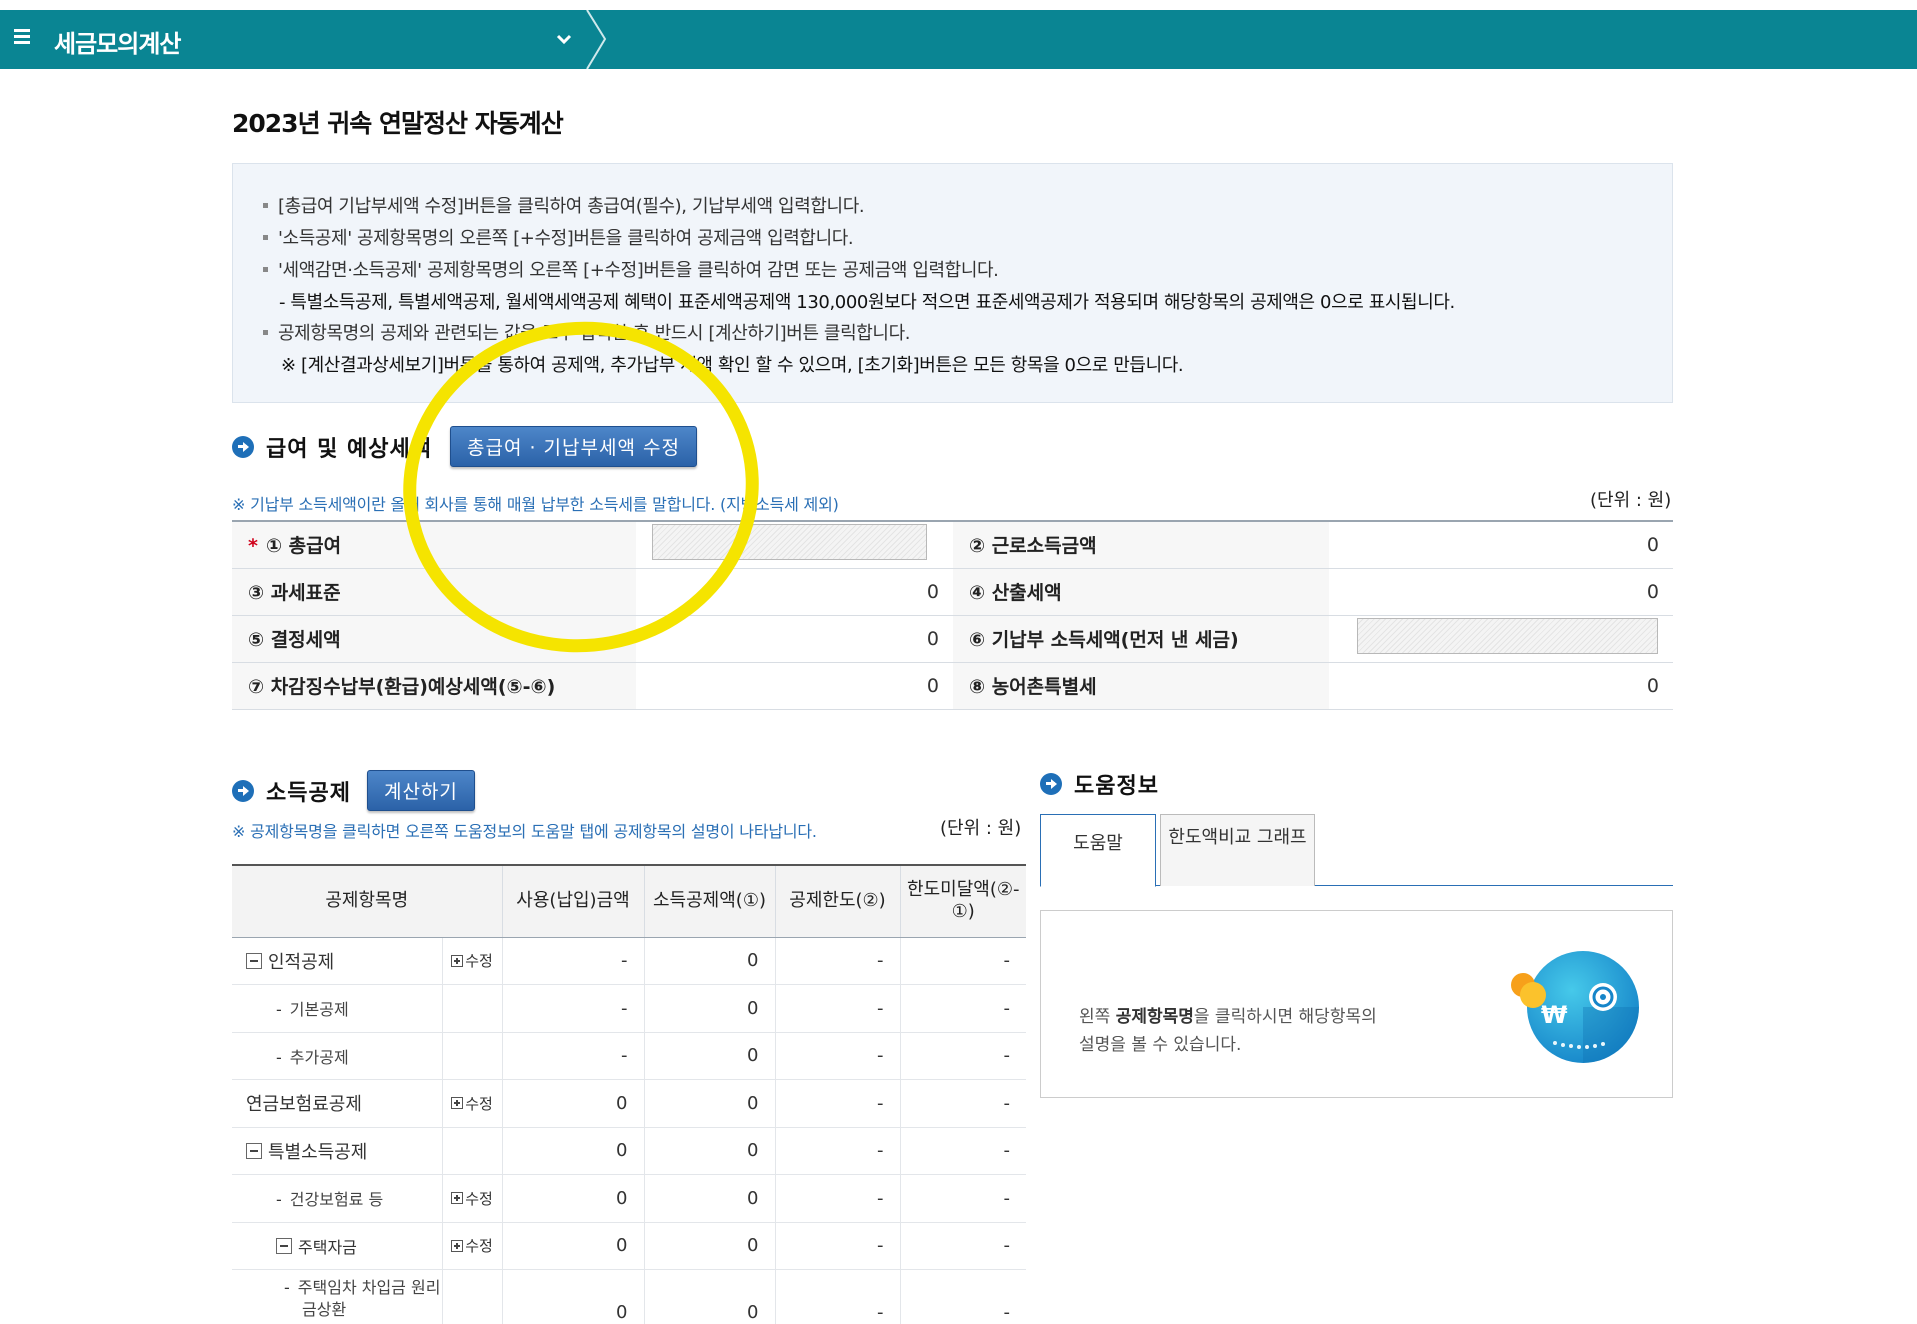 This screenshot has width=1917, height=1324. What do you see at coordinates (337, 1246) in the screenshot?
I see `item-housing-fund: 주택자금` at bounding box center [337, 1246].